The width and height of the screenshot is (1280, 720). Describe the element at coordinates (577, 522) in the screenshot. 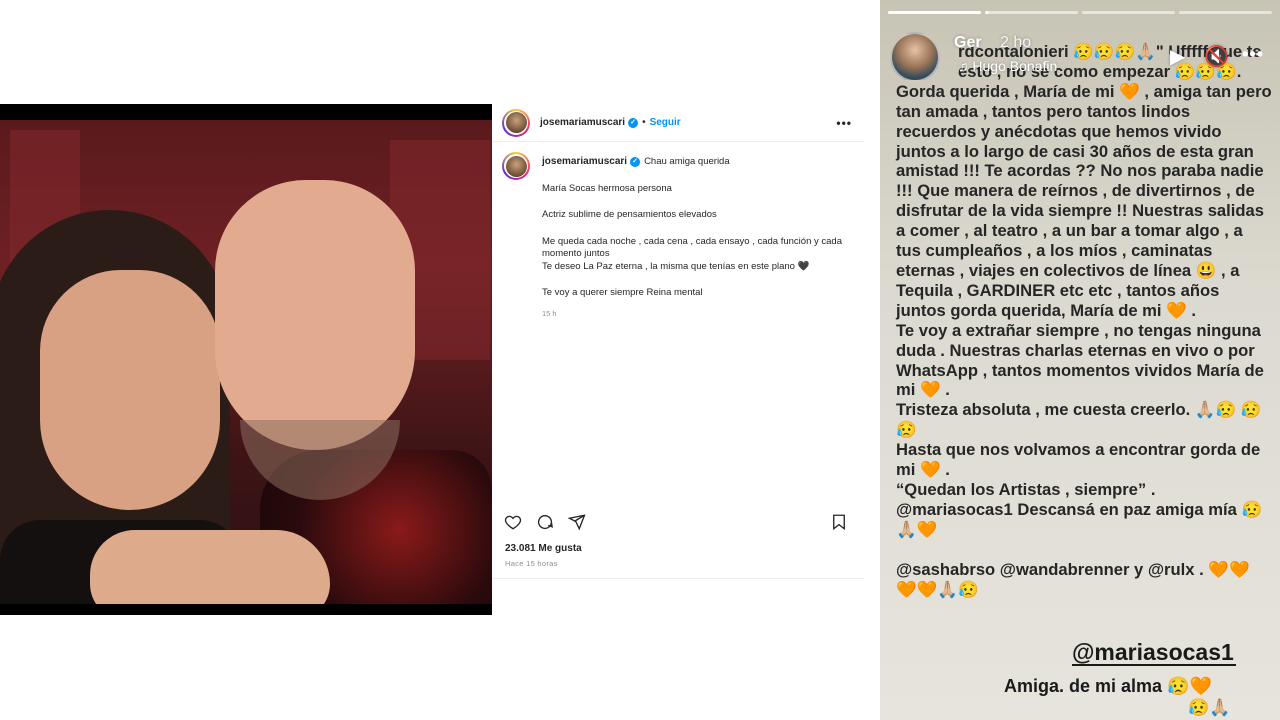

I see `share-icon` at that location.